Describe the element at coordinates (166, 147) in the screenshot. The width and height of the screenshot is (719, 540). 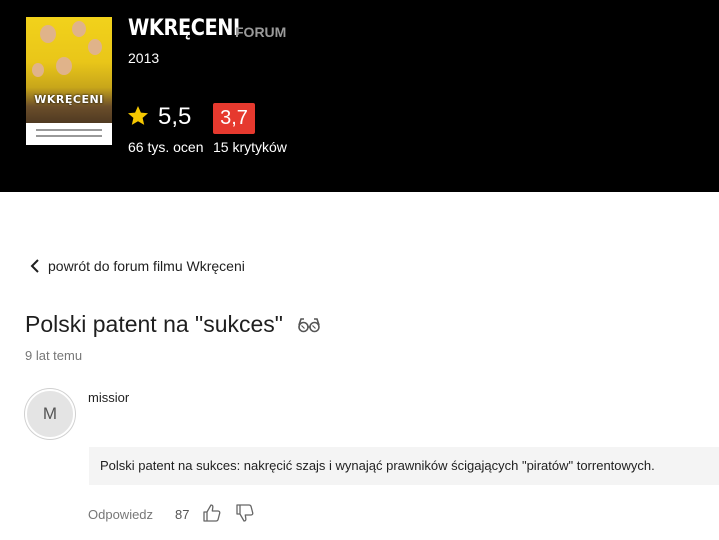
I see `rating-count: 66 tys. ocen` at that location.